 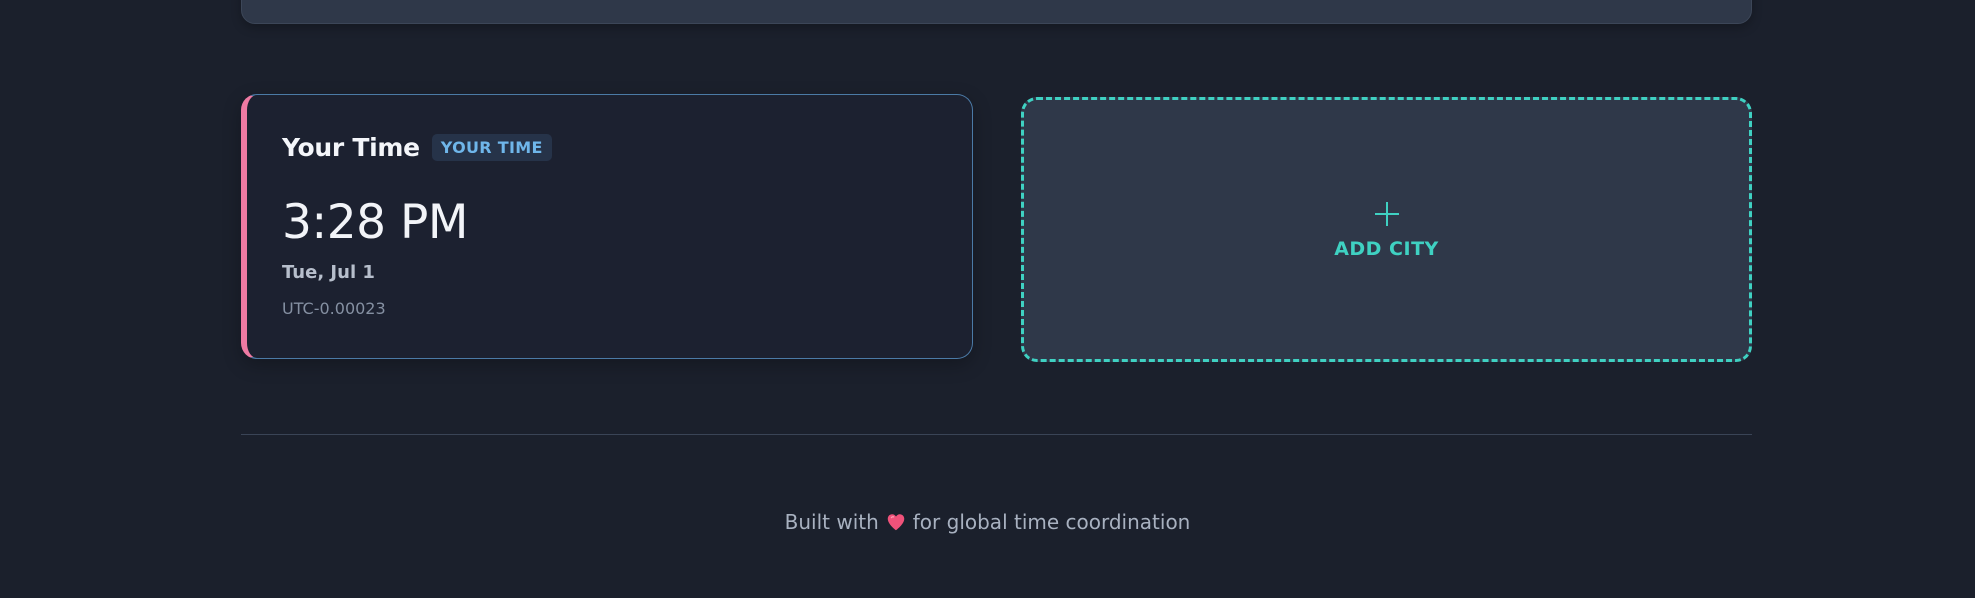 I want to click on add-city-label: ADD CITY, so click(x=1386, y=248).